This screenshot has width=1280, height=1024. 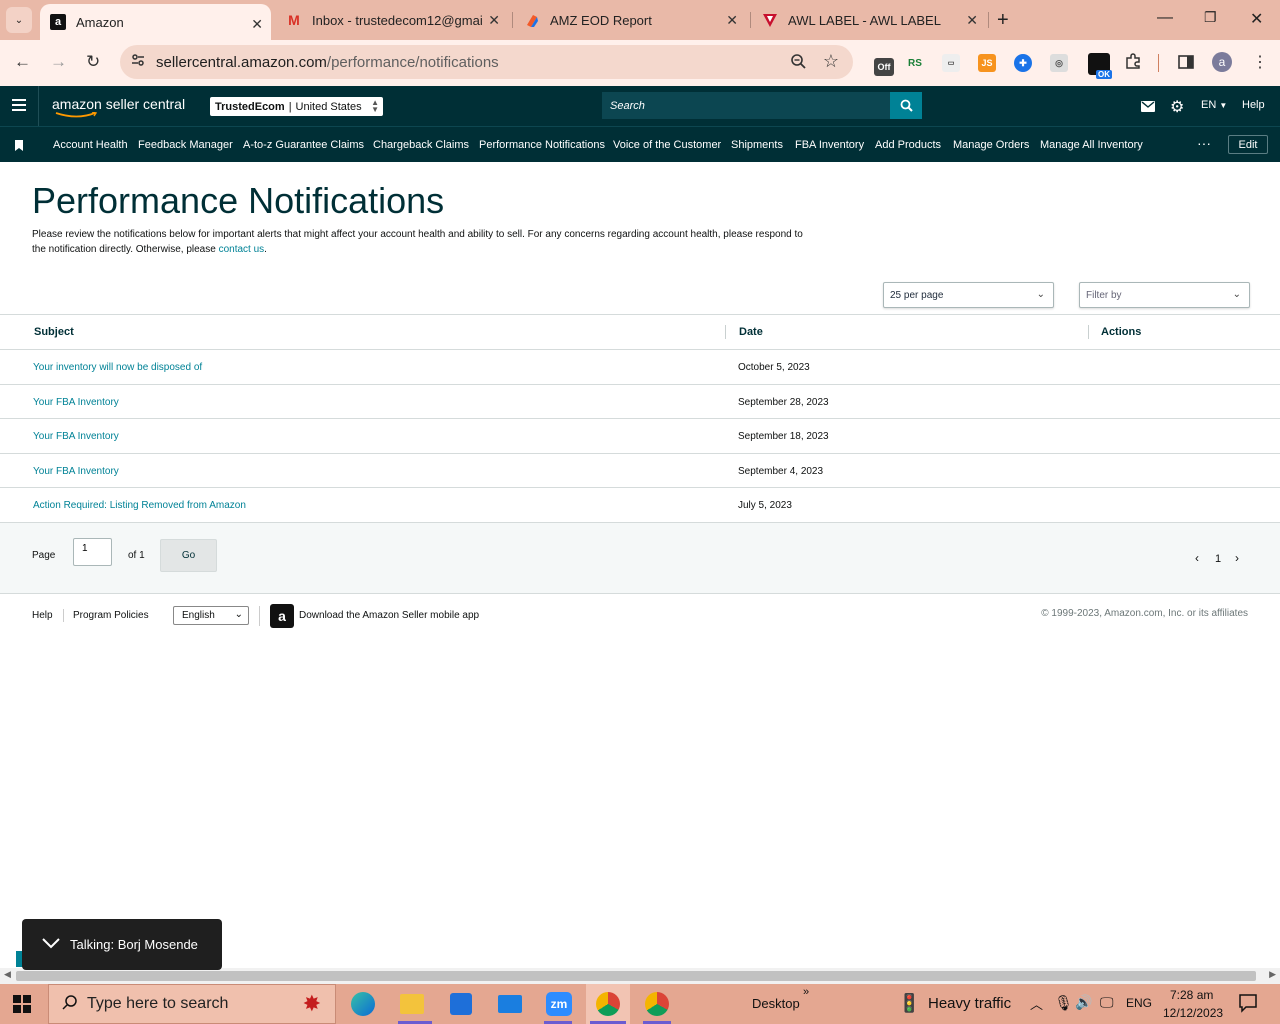 I want to click on chevron-down-icon, so click(x=51, y=944).